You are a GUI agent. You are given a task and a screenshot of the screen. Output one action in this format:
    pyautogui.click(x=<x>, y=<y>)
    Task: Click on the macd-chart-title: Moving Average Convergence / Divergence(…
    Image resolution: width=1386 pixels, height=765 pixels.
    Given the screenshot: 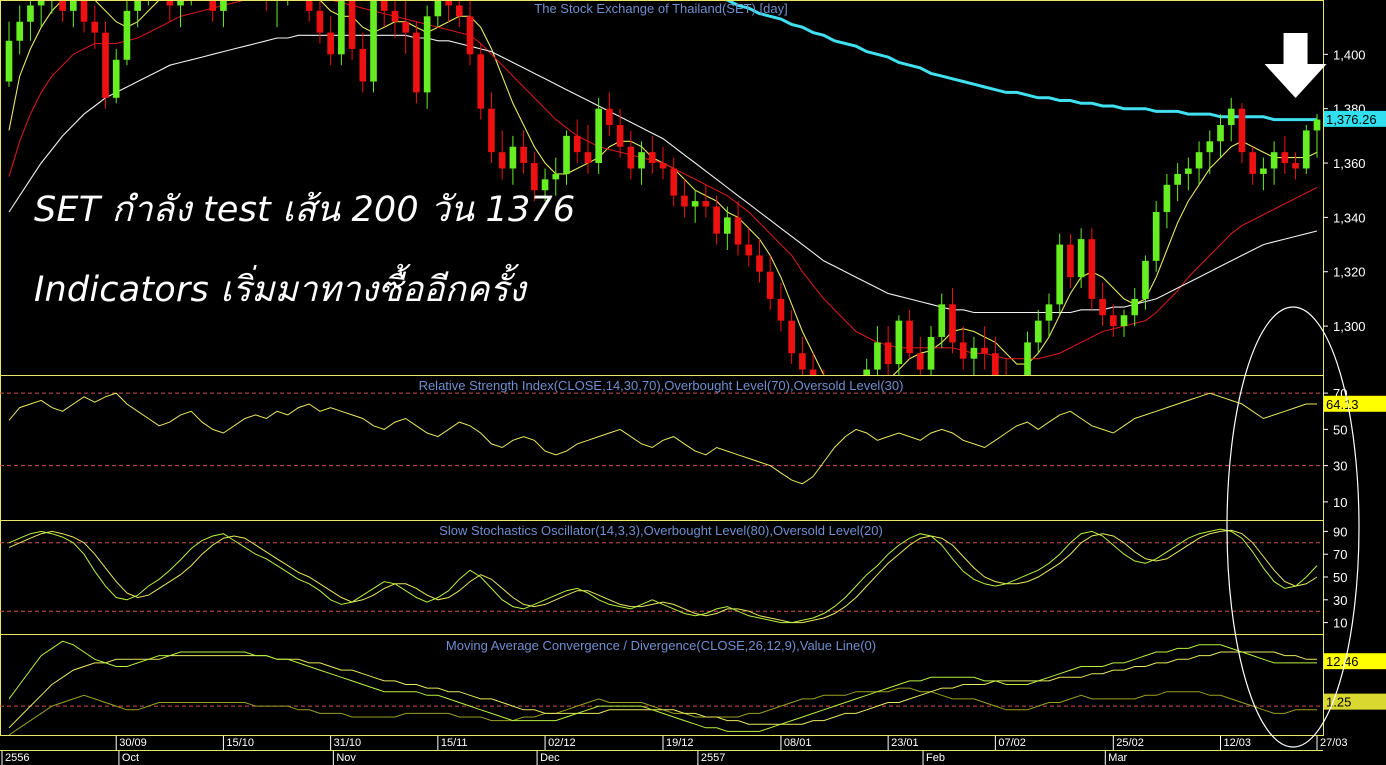 What is the action you would take?
    pyautogui.click(x=661, y=645)
    